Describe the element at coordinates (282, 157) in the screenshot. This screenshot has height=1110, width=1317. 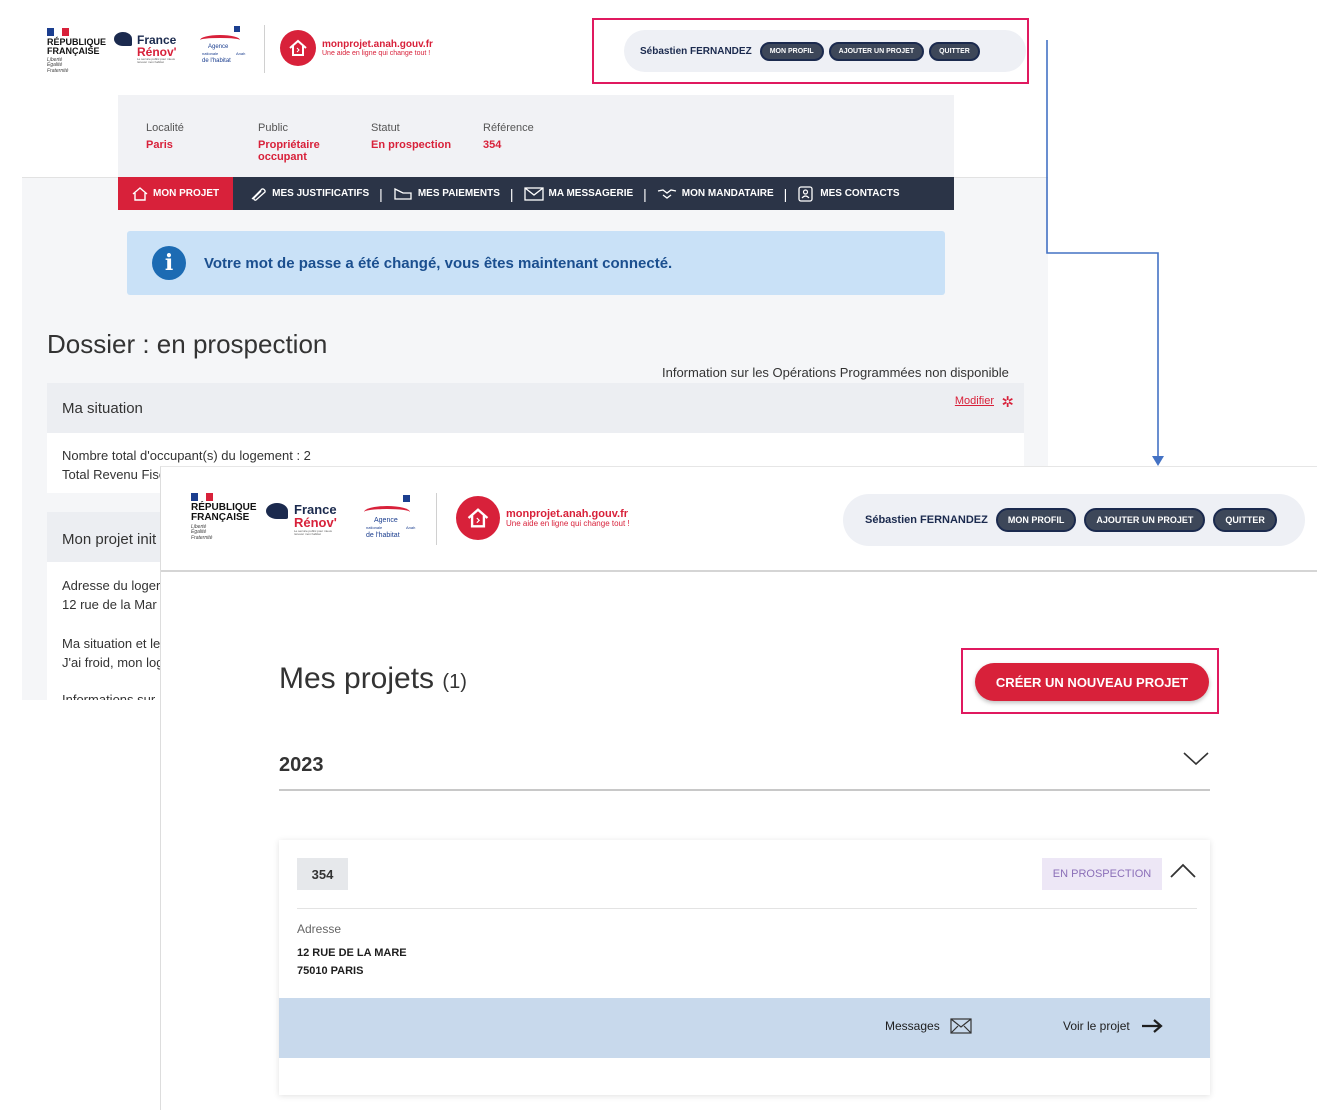
I see `public-value-2: occupant` at that location.